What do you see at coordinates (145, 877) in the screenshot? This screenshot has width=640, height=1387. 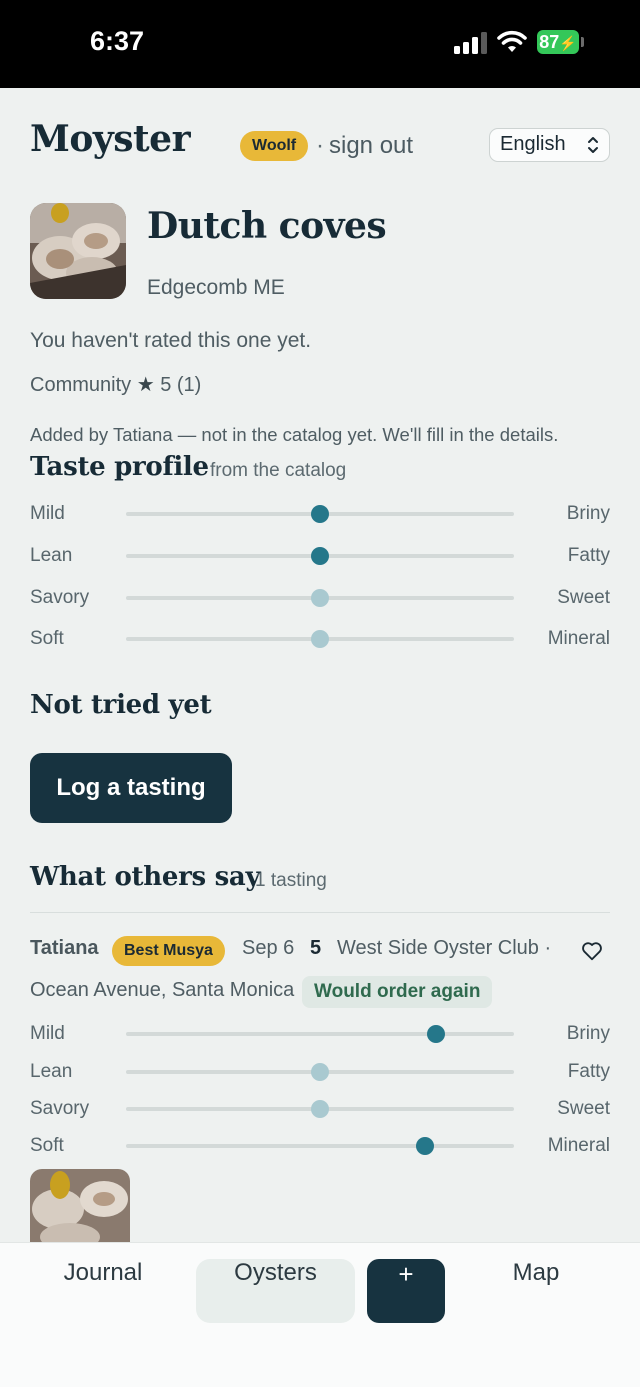 I see `others-title: What others say` at bounding box center [145, 877].